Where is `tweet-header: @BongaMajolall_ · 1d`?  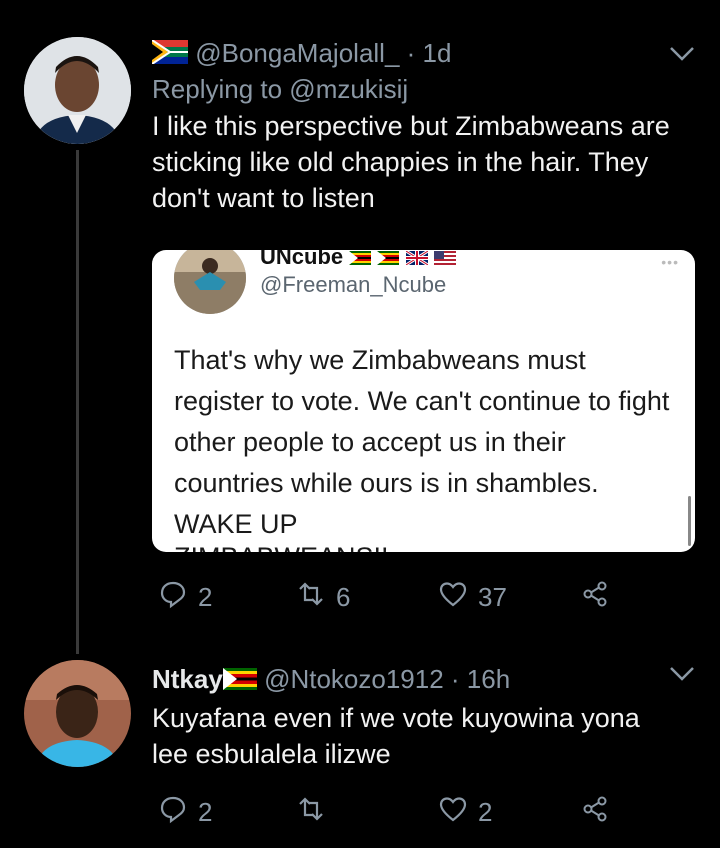 tweet-header: @BongaMajolall_ · 1d is located at coordinates (411, 54).